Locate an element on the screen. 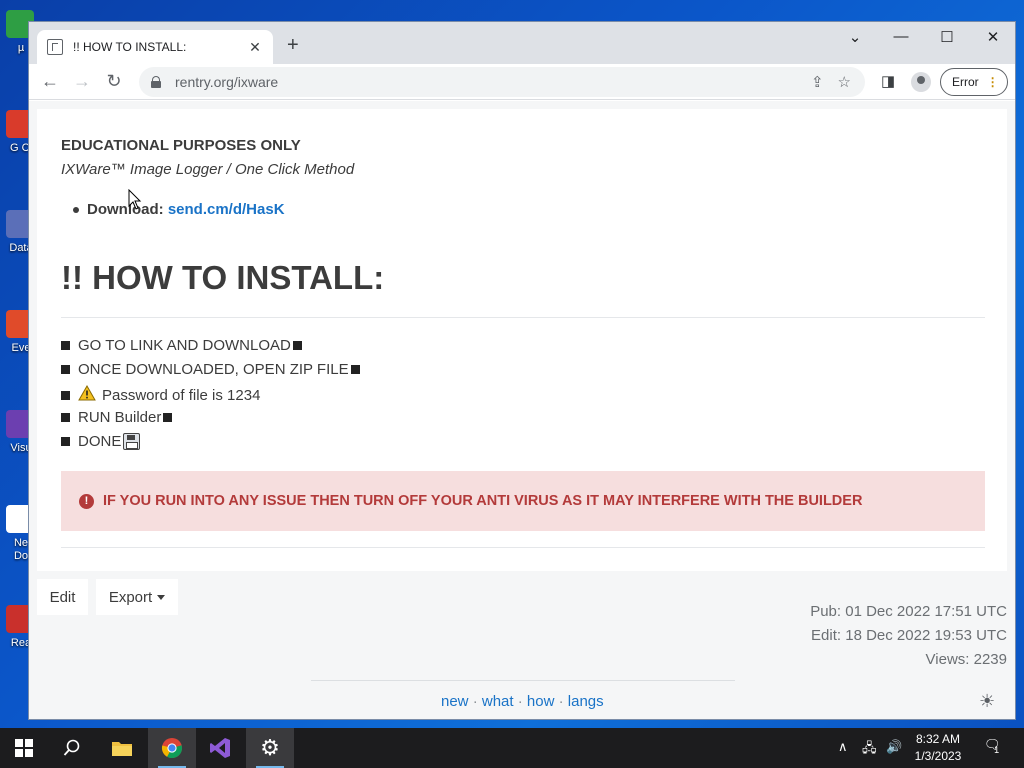 Image resolution: width=1024 pixels, height=768 pixels. export-button: Export is located at coordinates (137, 597).